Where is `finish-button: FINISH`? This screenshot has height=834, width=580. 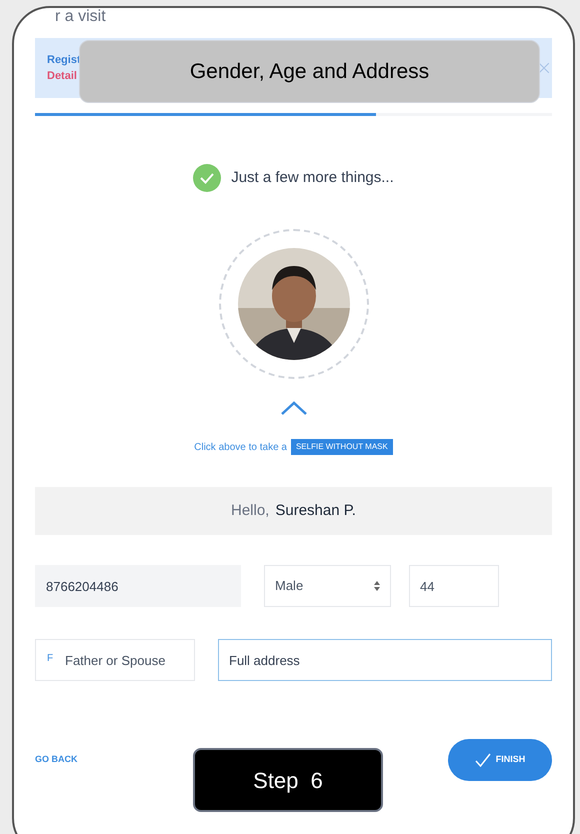
finish-button: FINISH is located at coordinates (500, 760).